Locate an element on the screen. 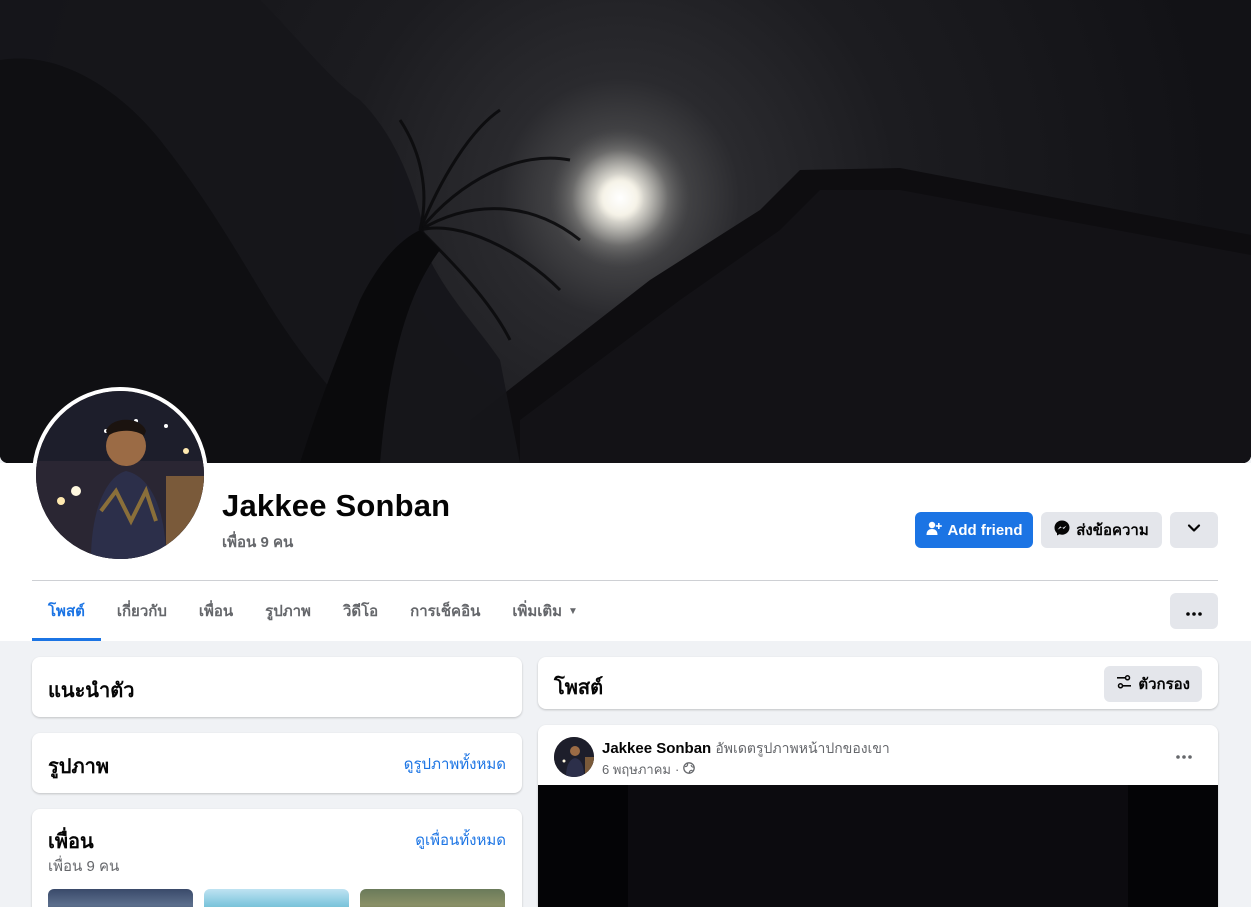 The width and height of the screenshot is (1251, 907). tab-photos: รูปภาพ is located at coordinates (288, 611).